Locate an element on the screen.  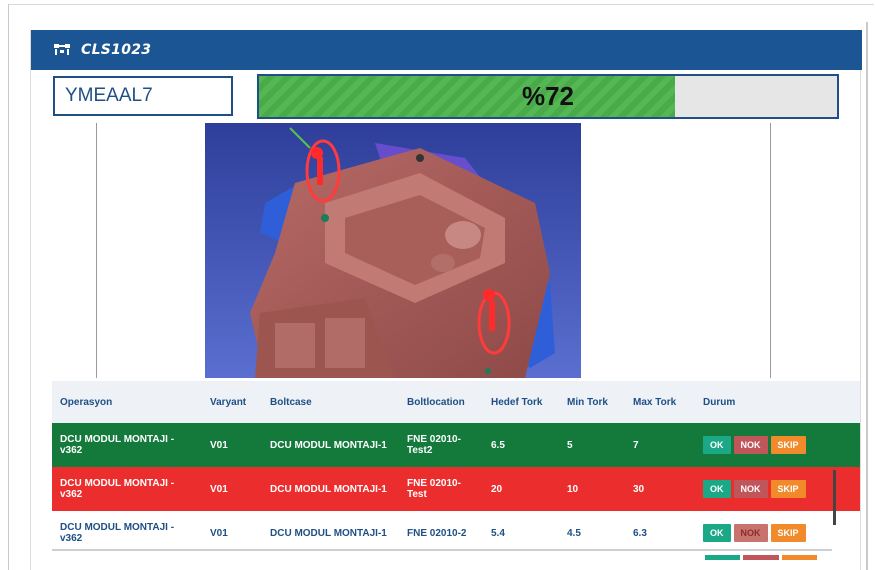
cell-max-tork: 7 is located at coordinates (660, 445).